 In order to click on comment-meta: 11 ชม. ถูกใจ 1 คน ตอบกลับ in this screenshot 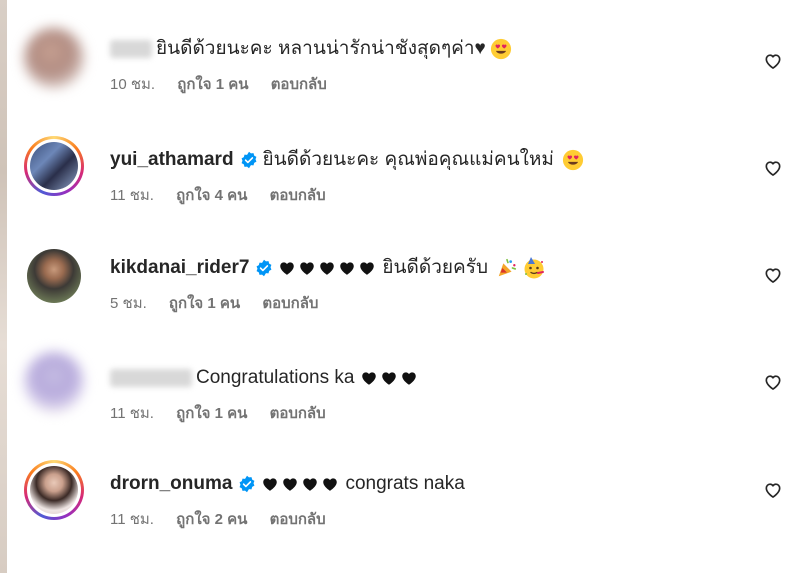, I will do `click(227, 413)`.